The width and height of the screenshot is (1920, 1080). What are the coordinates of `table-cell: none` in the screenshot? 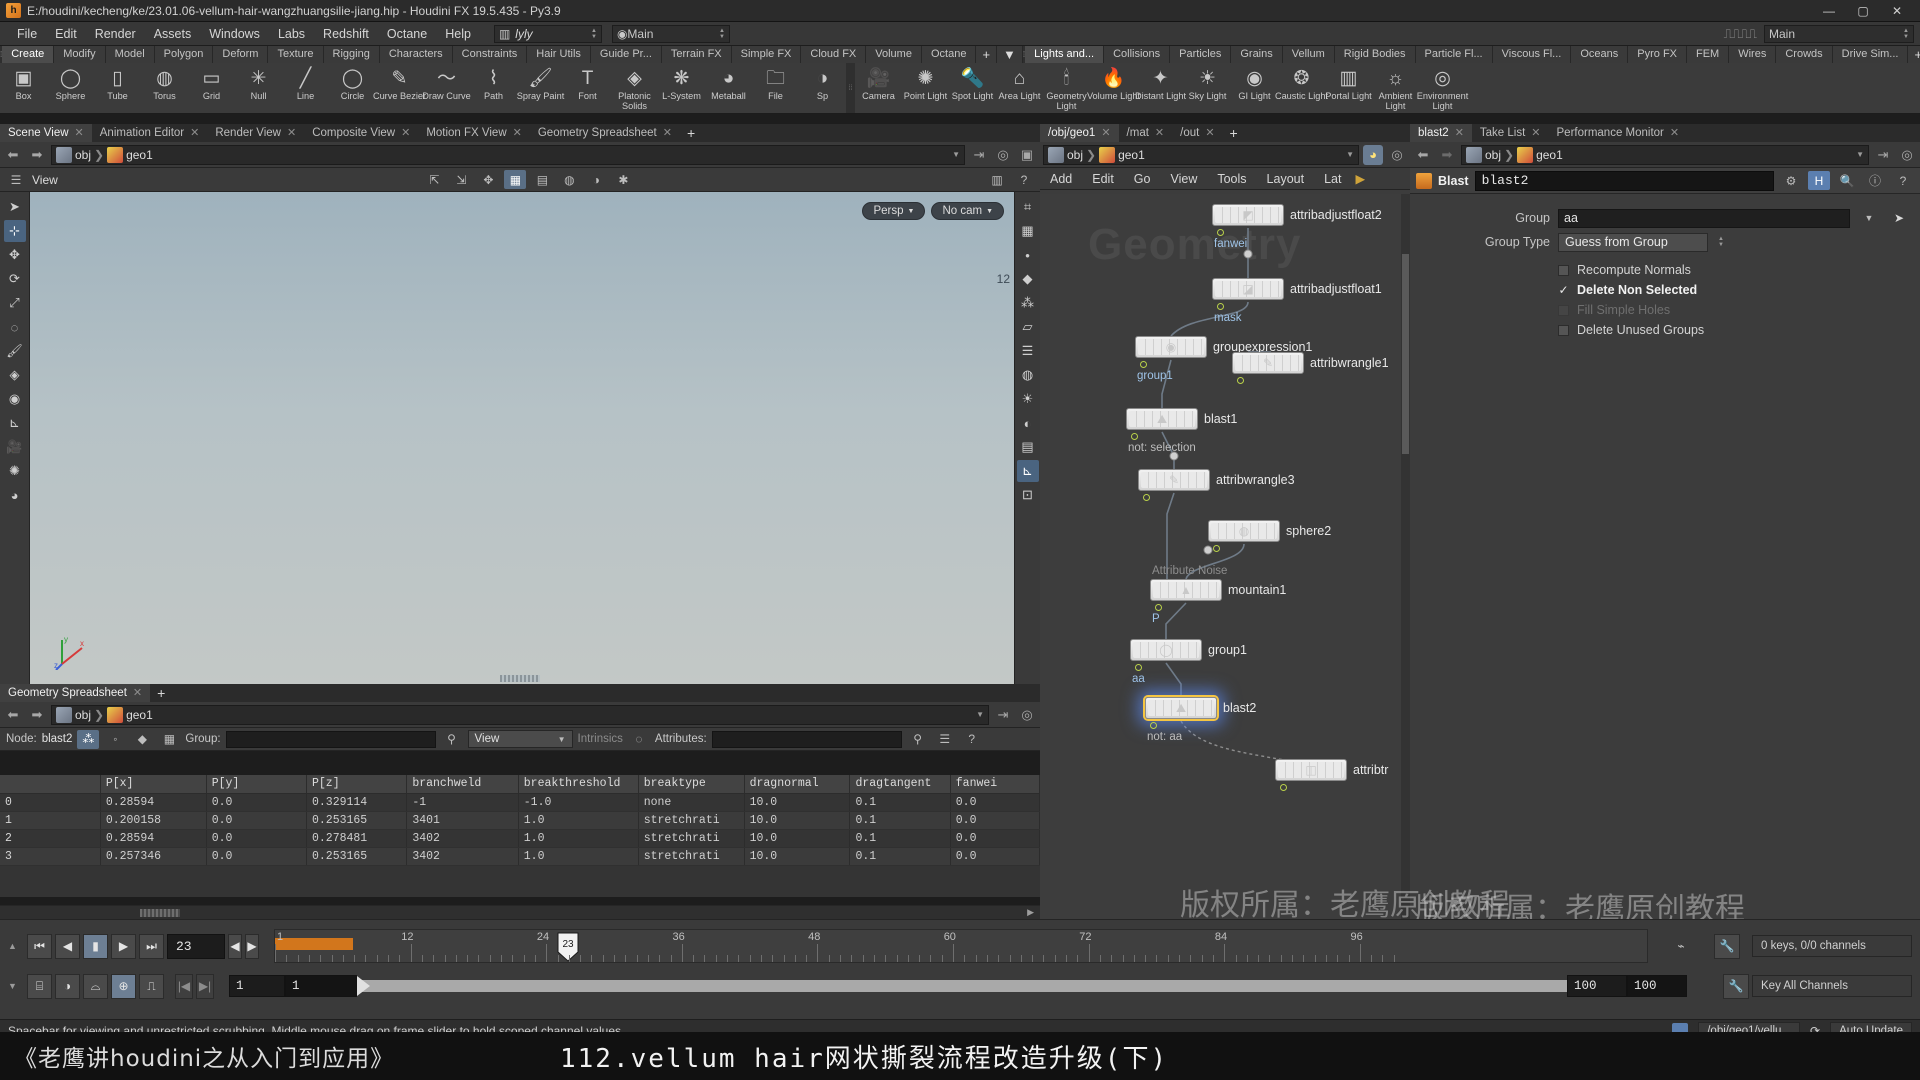 It's located at (691, 802).